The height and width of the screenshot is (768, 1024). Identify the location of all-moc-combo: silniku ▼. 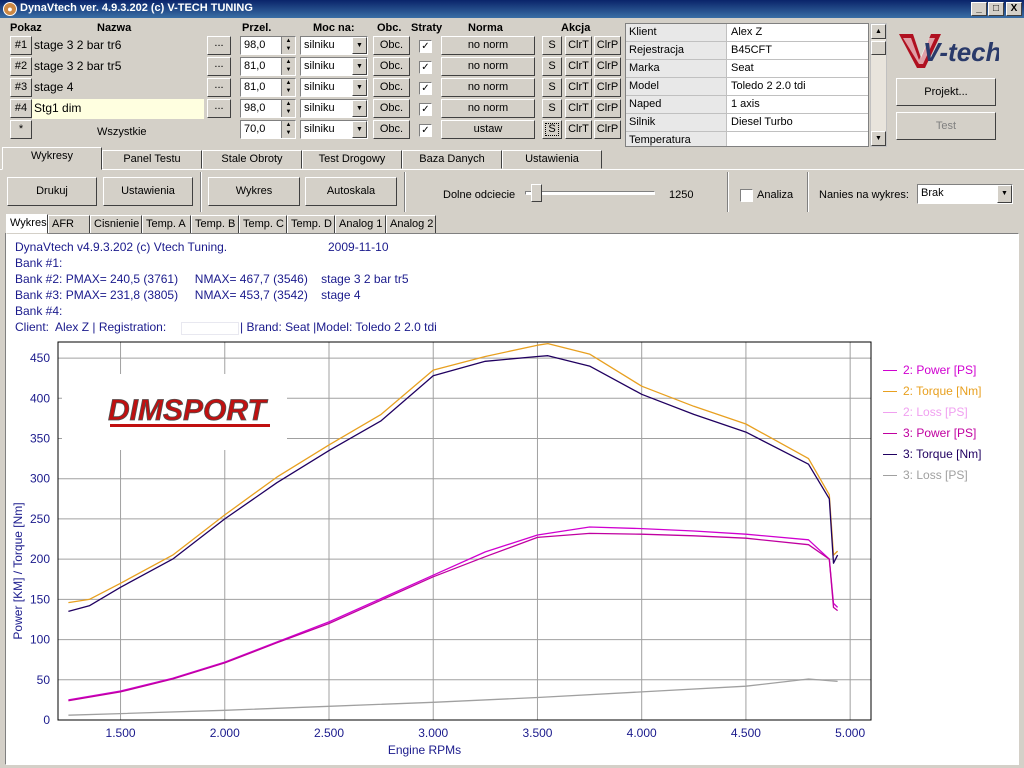
(334, 129).